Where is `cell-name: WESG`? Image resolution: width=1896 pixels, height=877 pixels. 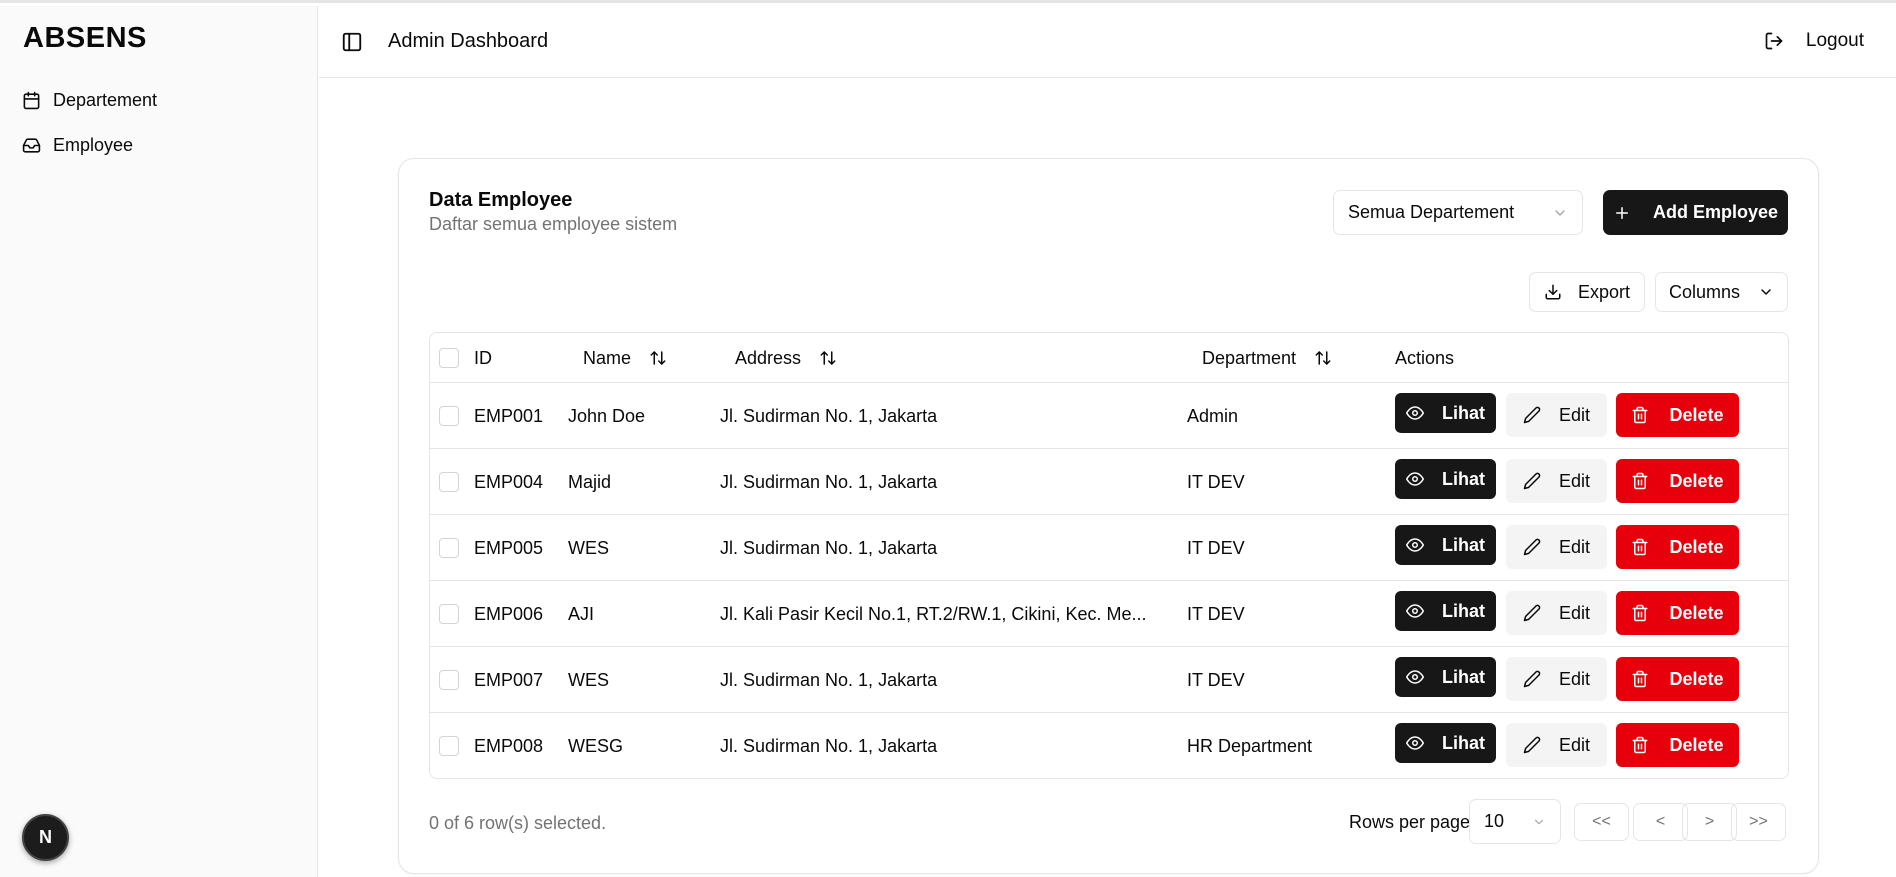
cell-name: WESG is located at coordinates (596, 745).